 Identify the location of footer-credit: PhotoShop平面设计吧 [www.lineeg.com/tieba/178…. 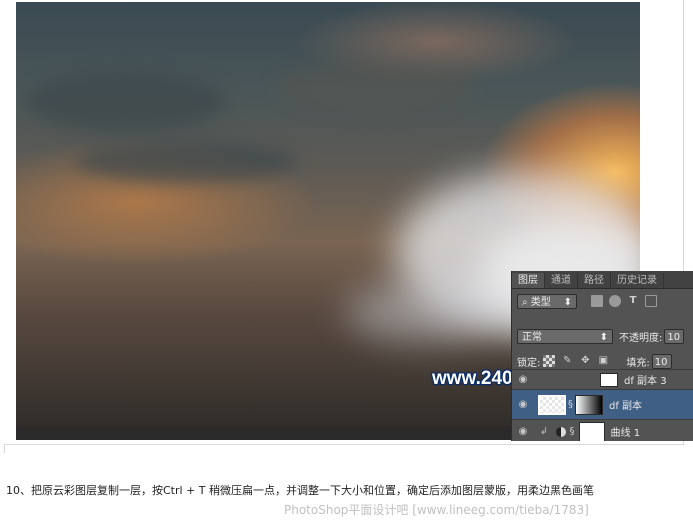
(436, 510).